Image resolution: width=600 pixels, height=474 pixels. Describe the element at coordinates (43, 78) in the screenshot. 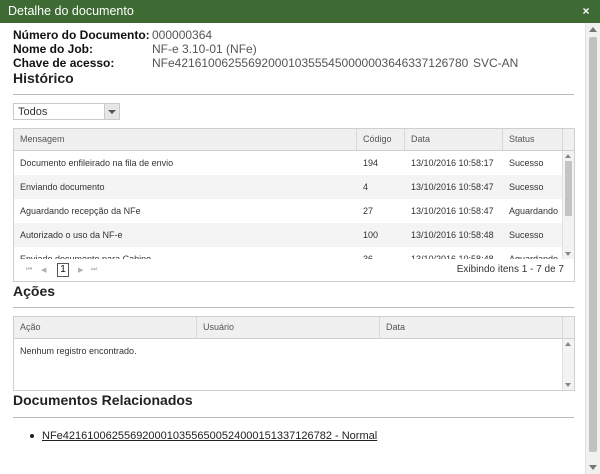

I see `historico-title: Histórico` at that location.